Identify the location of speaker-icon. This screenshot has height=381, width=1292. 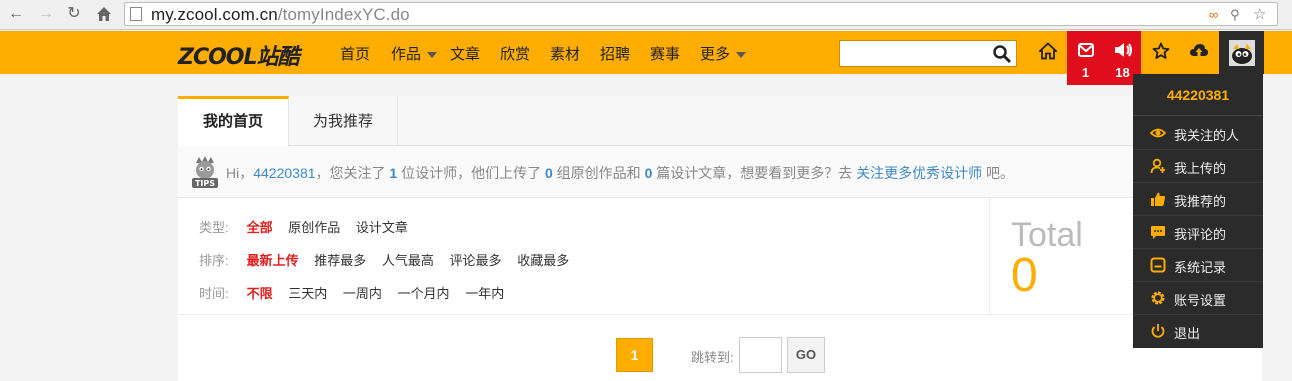
(1123, 50).